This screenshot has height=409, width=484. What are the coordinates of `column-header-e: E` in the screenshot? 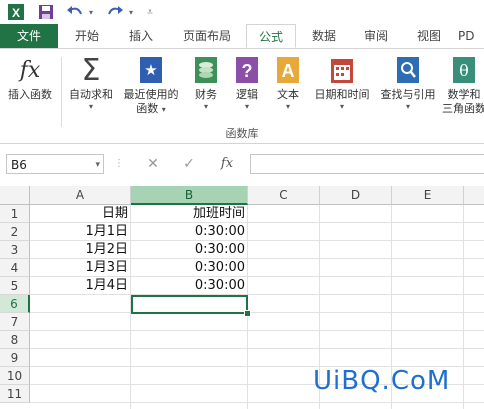 It's located at (428, 195).